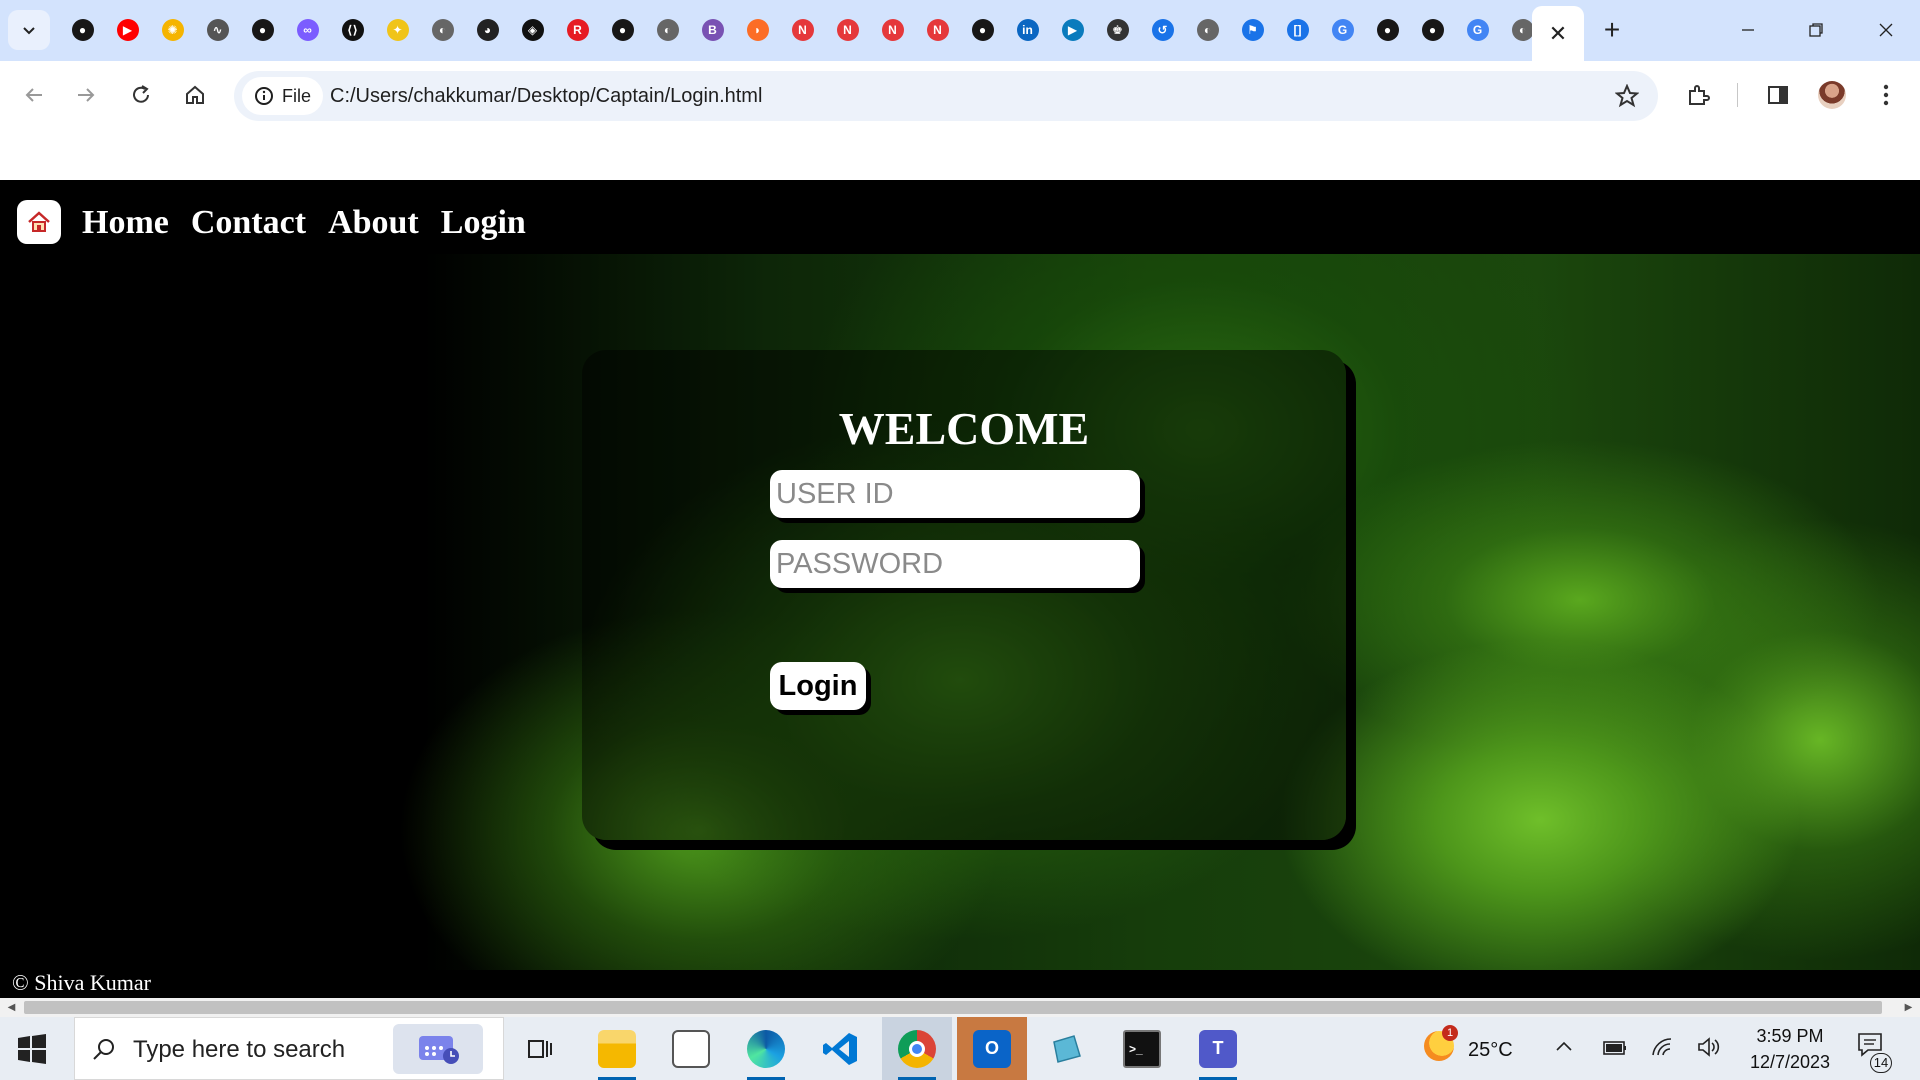  I want to click on browser-tab: [], so click(1297, 30).